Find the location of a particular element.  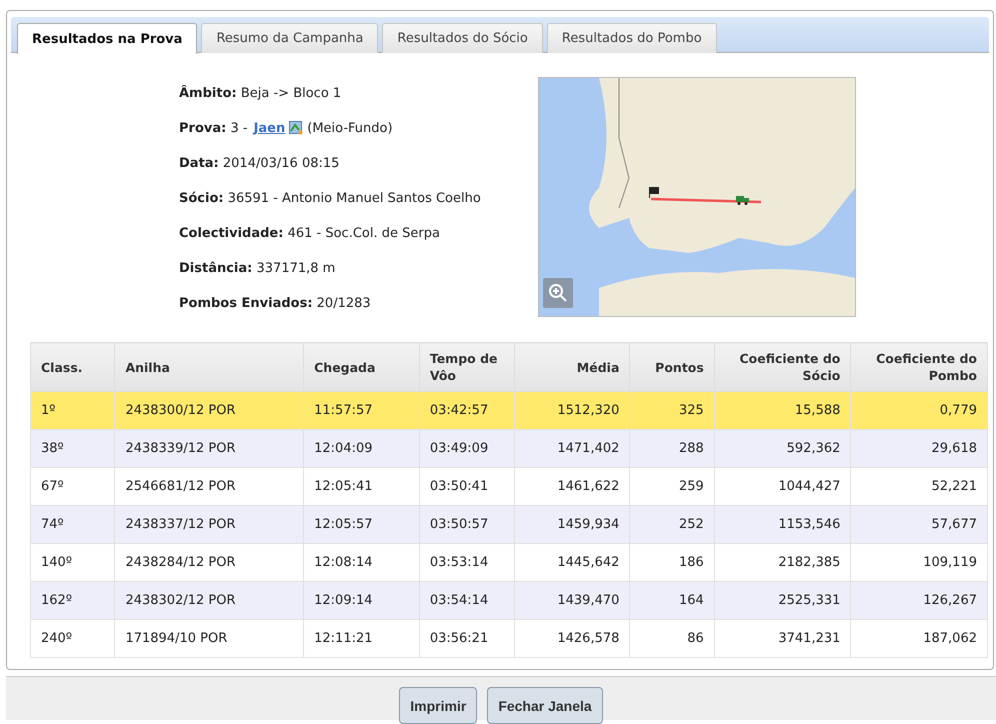

tab: Resultados na Prova is located at coordinates (107, 38).